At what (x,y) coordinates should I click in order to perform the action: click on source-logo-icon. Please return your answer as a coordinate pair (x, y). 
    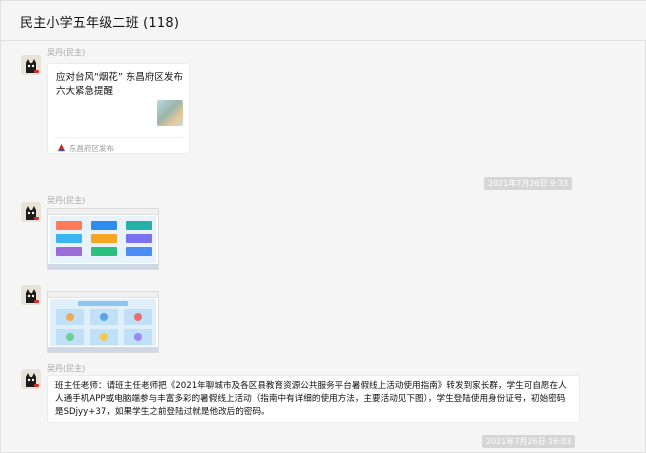
    Looking at the image, I should click on (61, 147).